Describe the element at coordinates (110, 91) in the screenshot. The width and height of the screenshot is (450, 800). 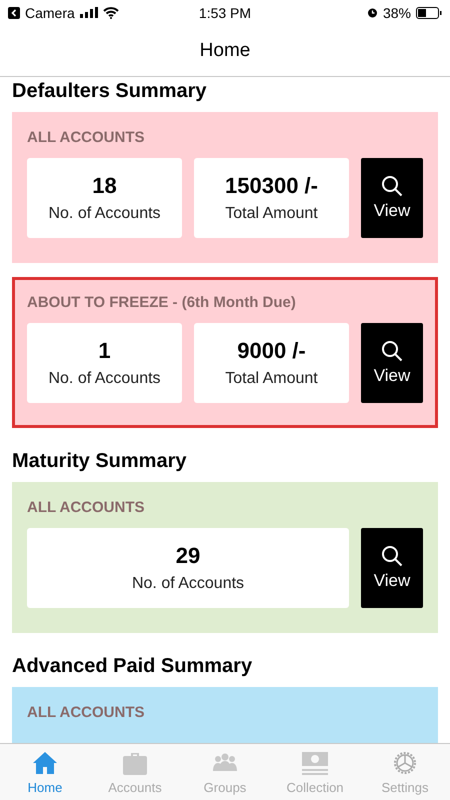
I see `section-title: Defaulters Summary` at that location.